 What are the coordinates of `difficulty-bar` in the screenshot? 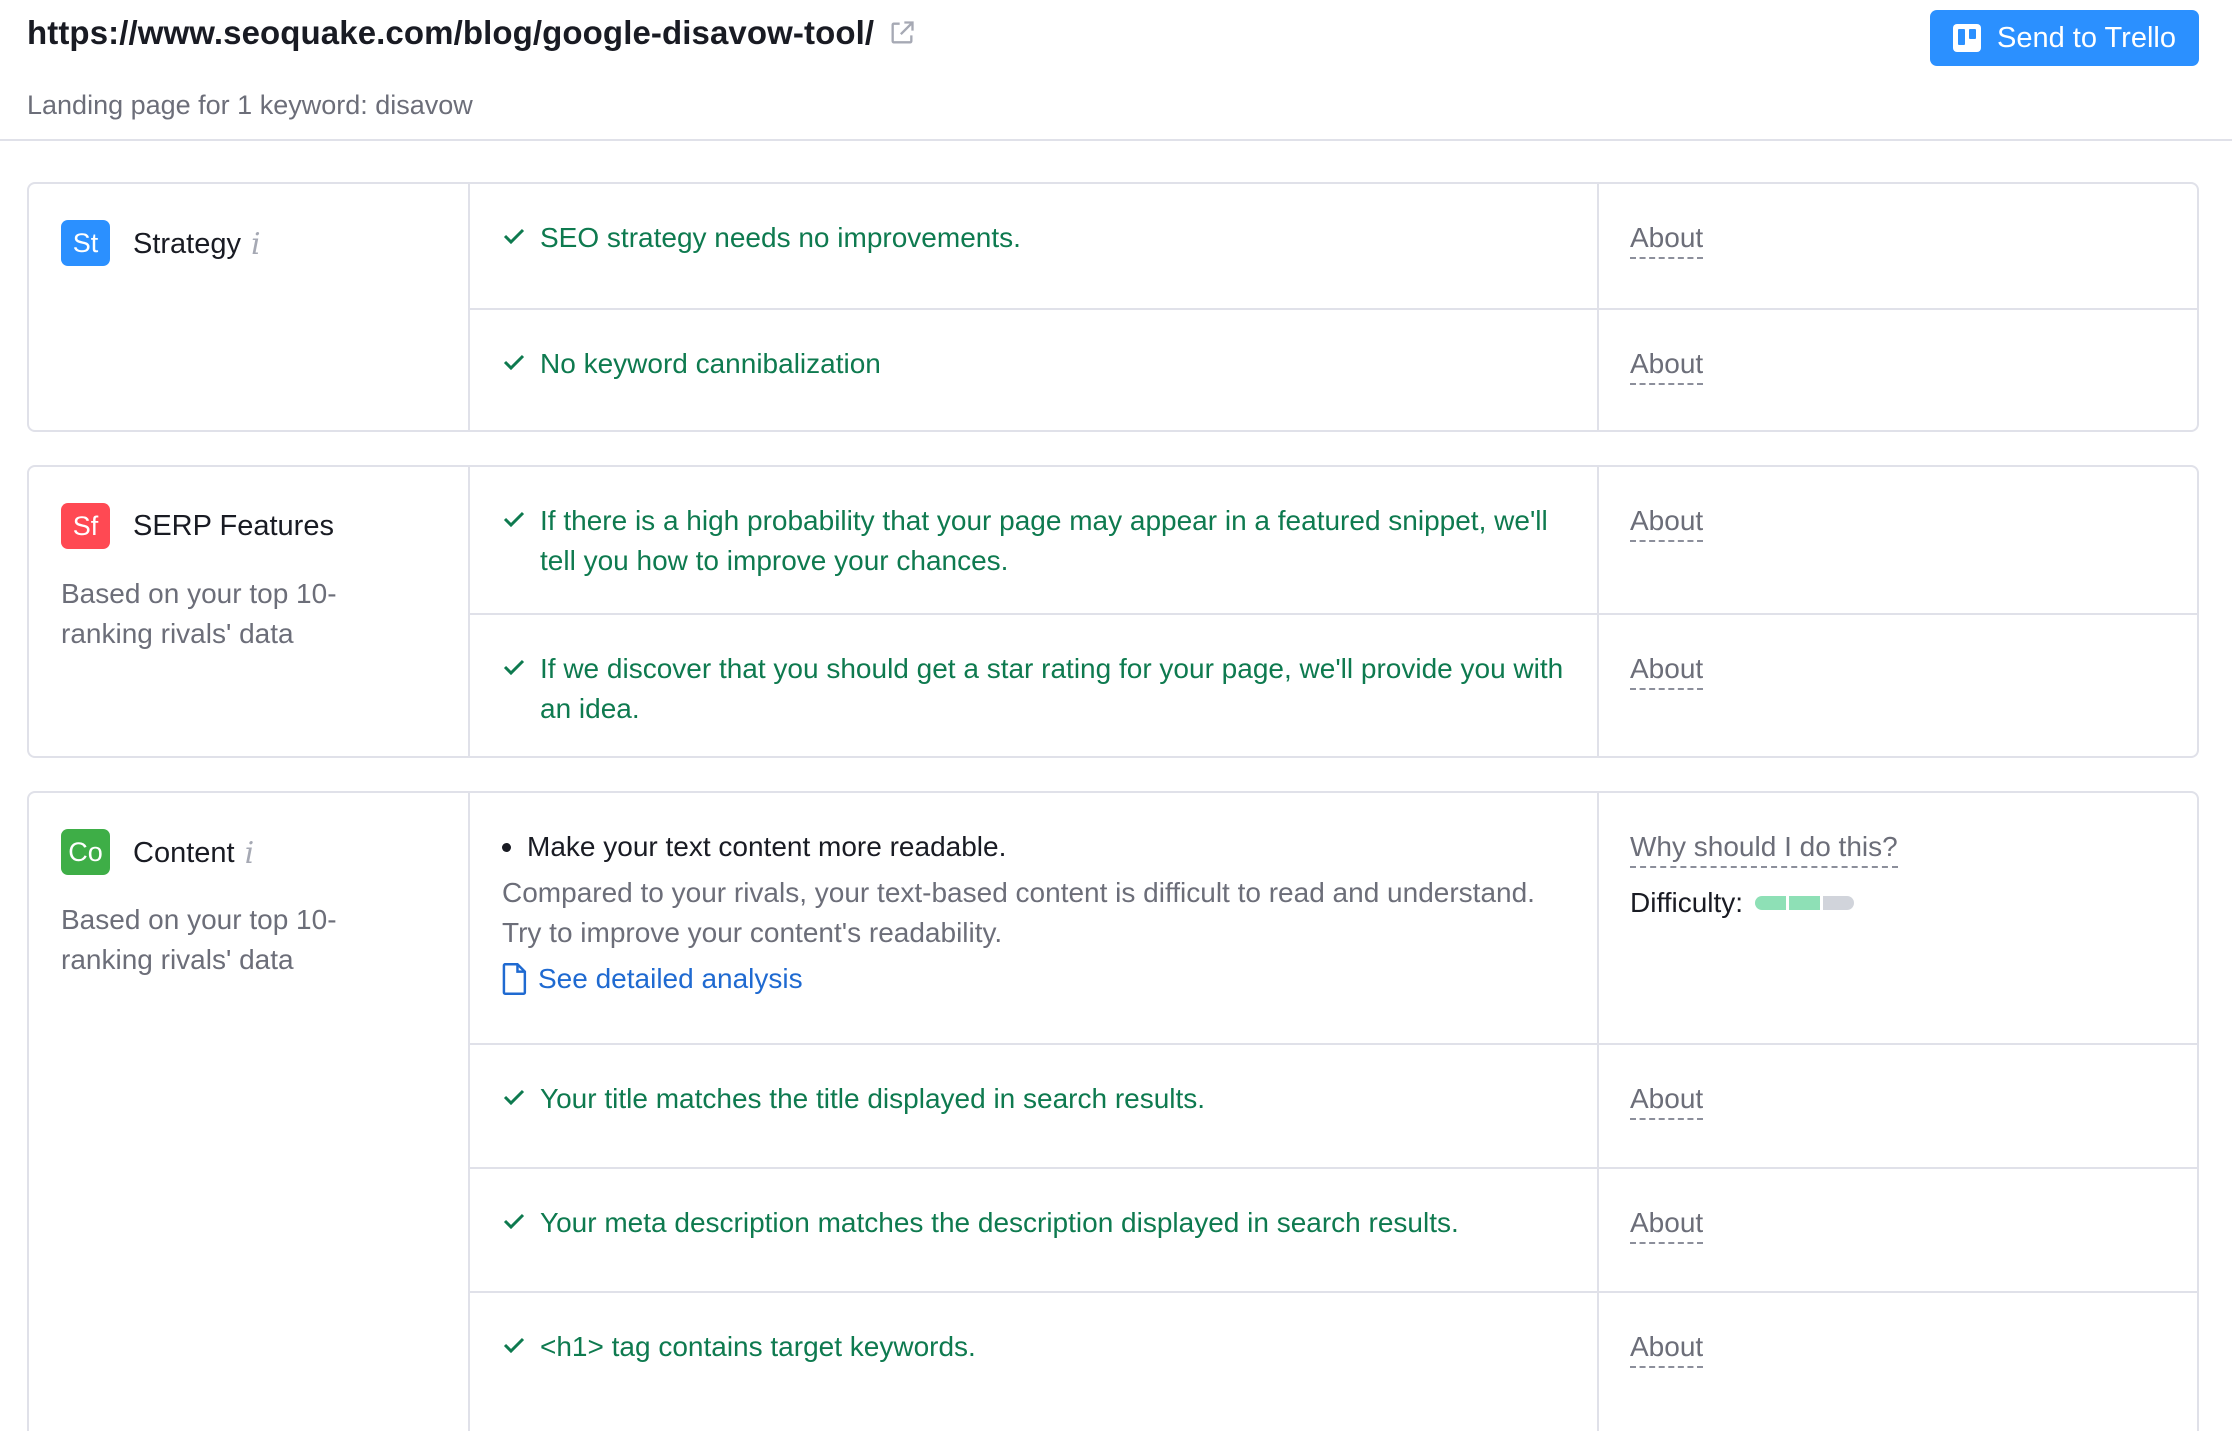 It's located at (1805, 903).